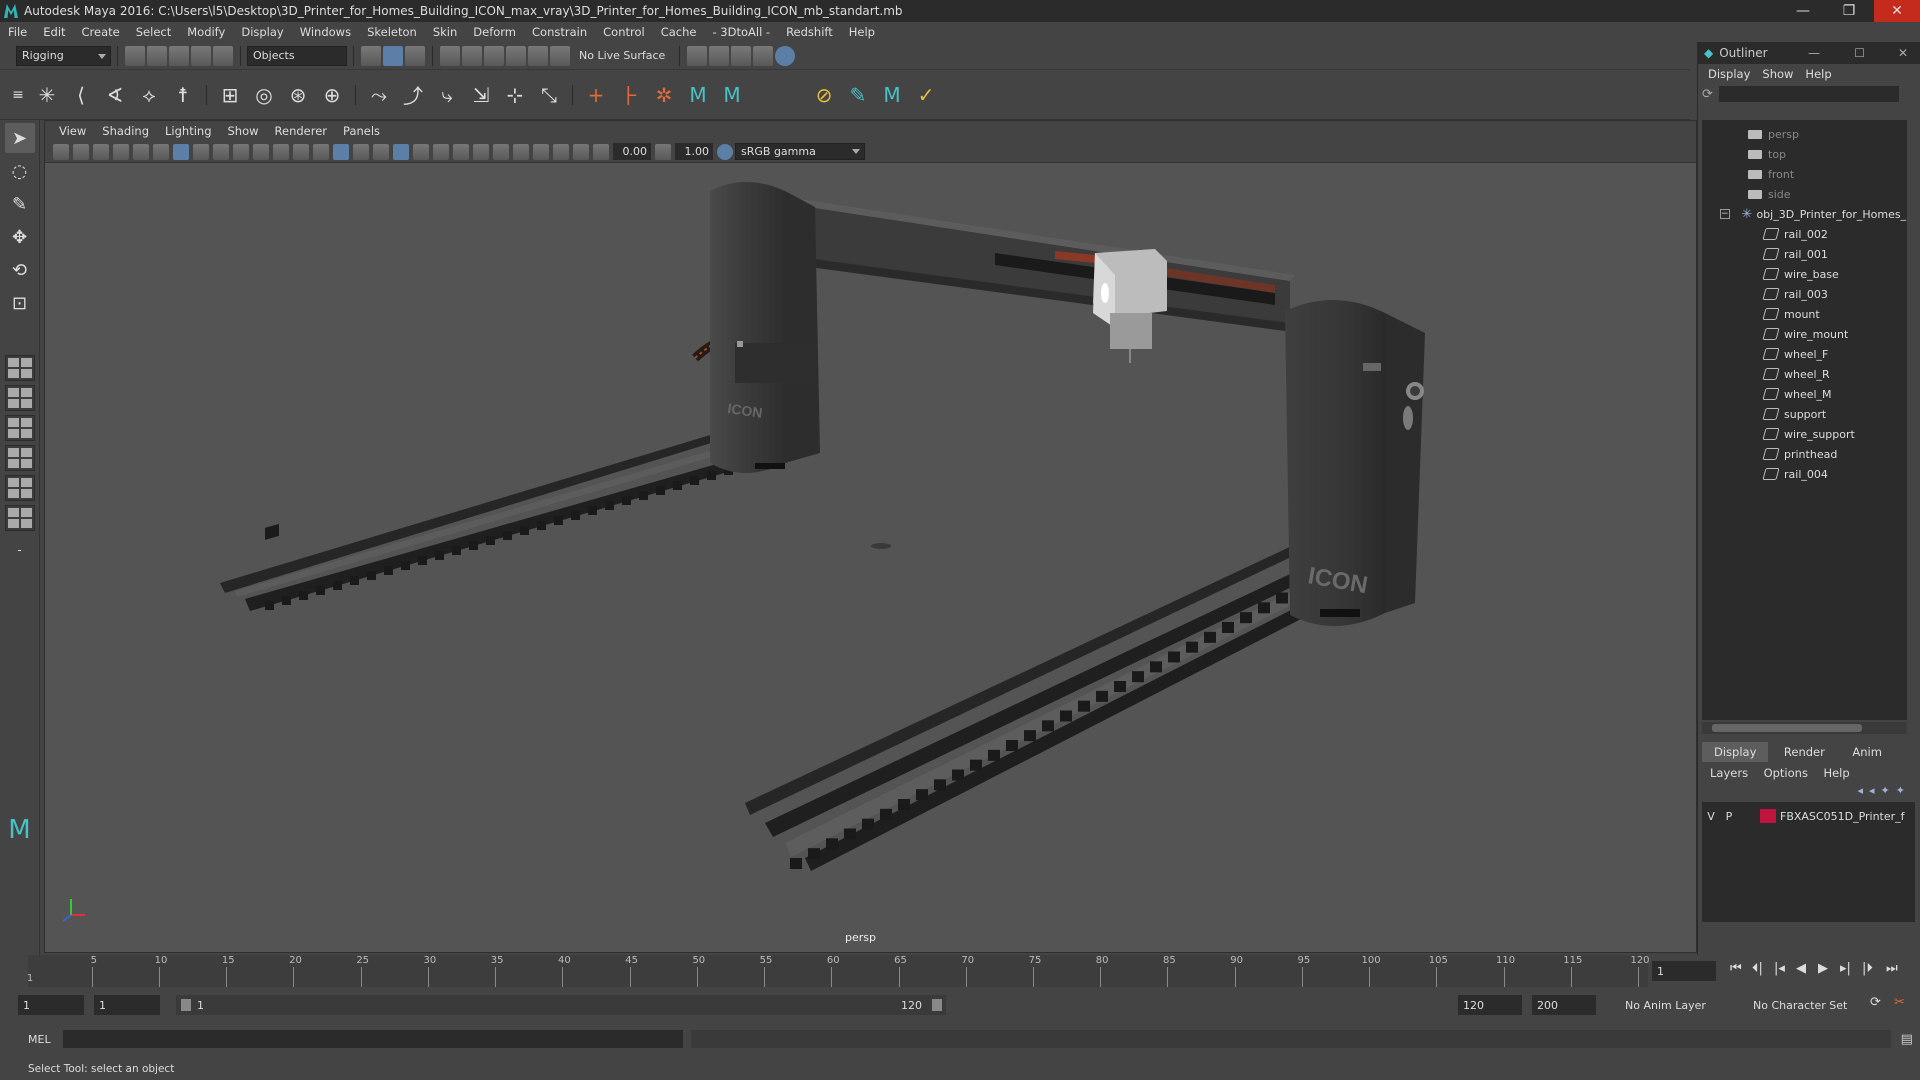 The width and height of the screenshot is (1920, 1080). Describe the element at coordinates (393, 55) in the screenshot. I see `select-by-object-type-icon` at that location.